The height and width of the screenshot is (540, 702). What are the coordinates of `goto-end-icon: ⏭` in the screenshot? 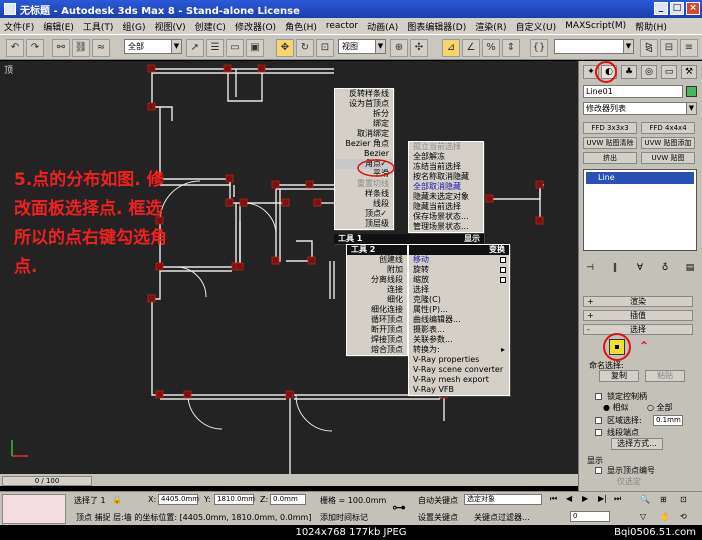 It's located at (617, 499).